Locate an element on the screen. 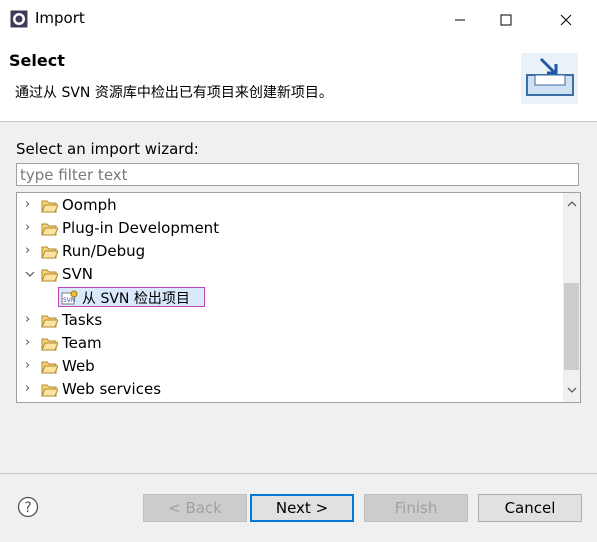 The width and height of the screenshot is (597, 542). cancel-button: Cancel is located at coordinates (530, 508).